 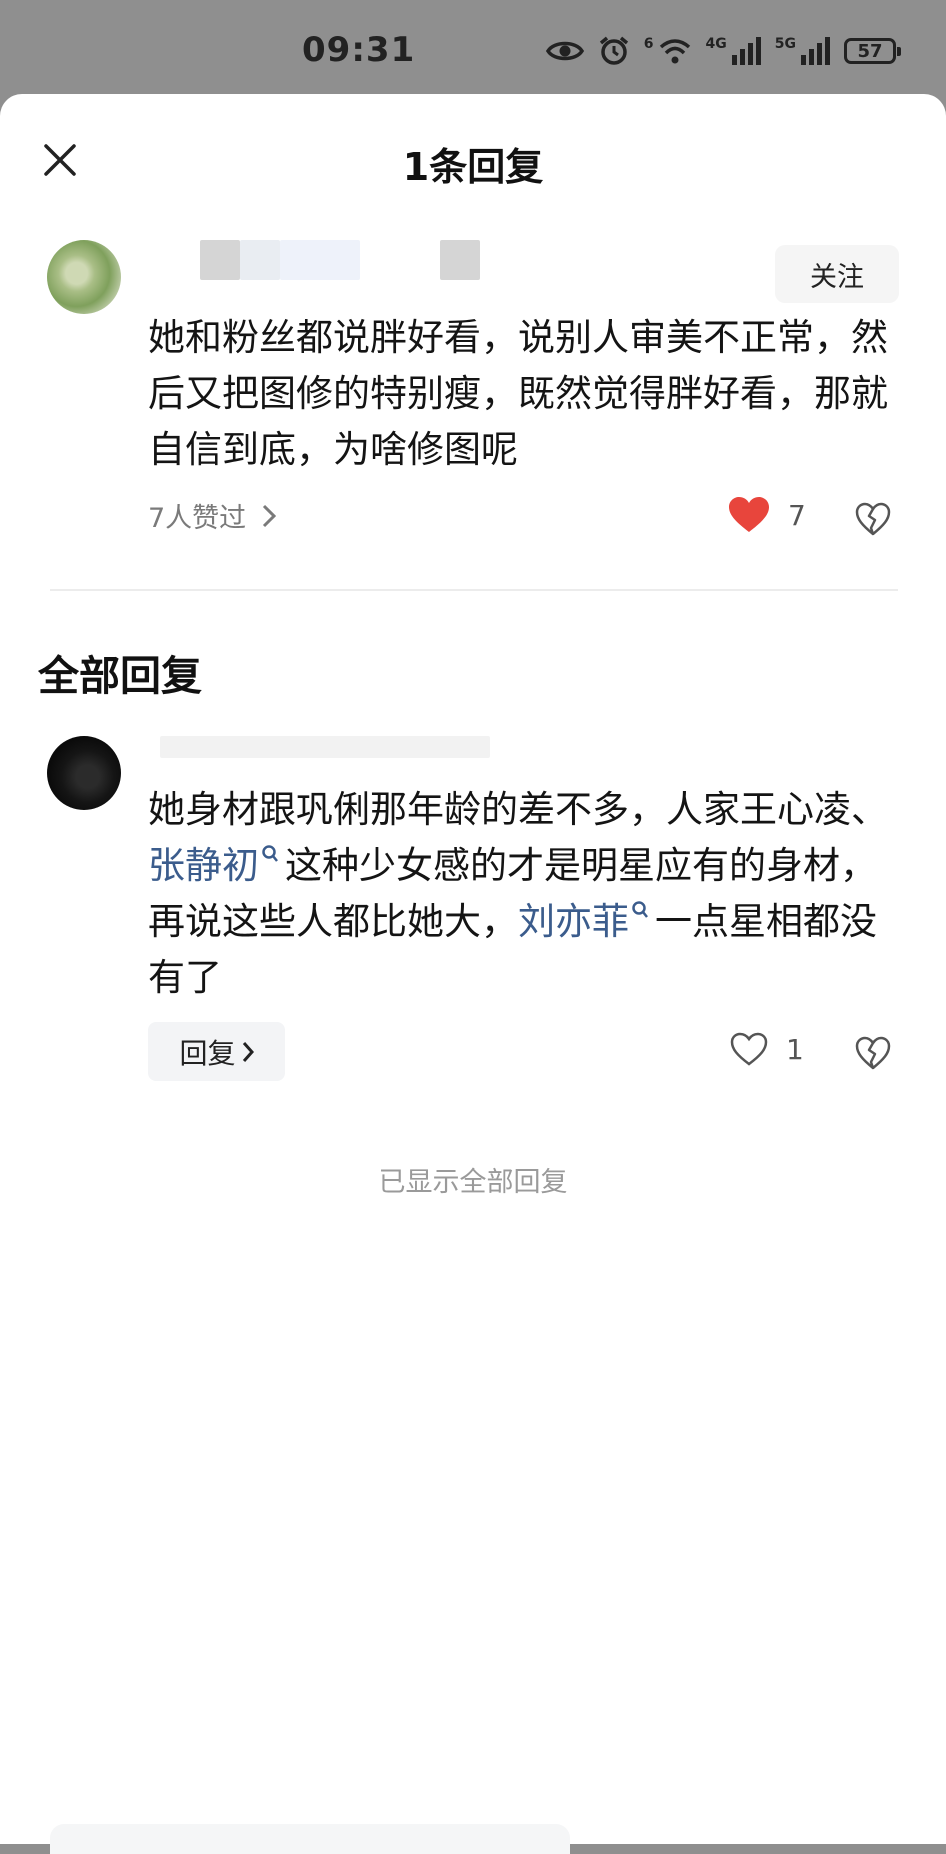 I want to click on heart-outline-icon, so click(x=749, y=1049).